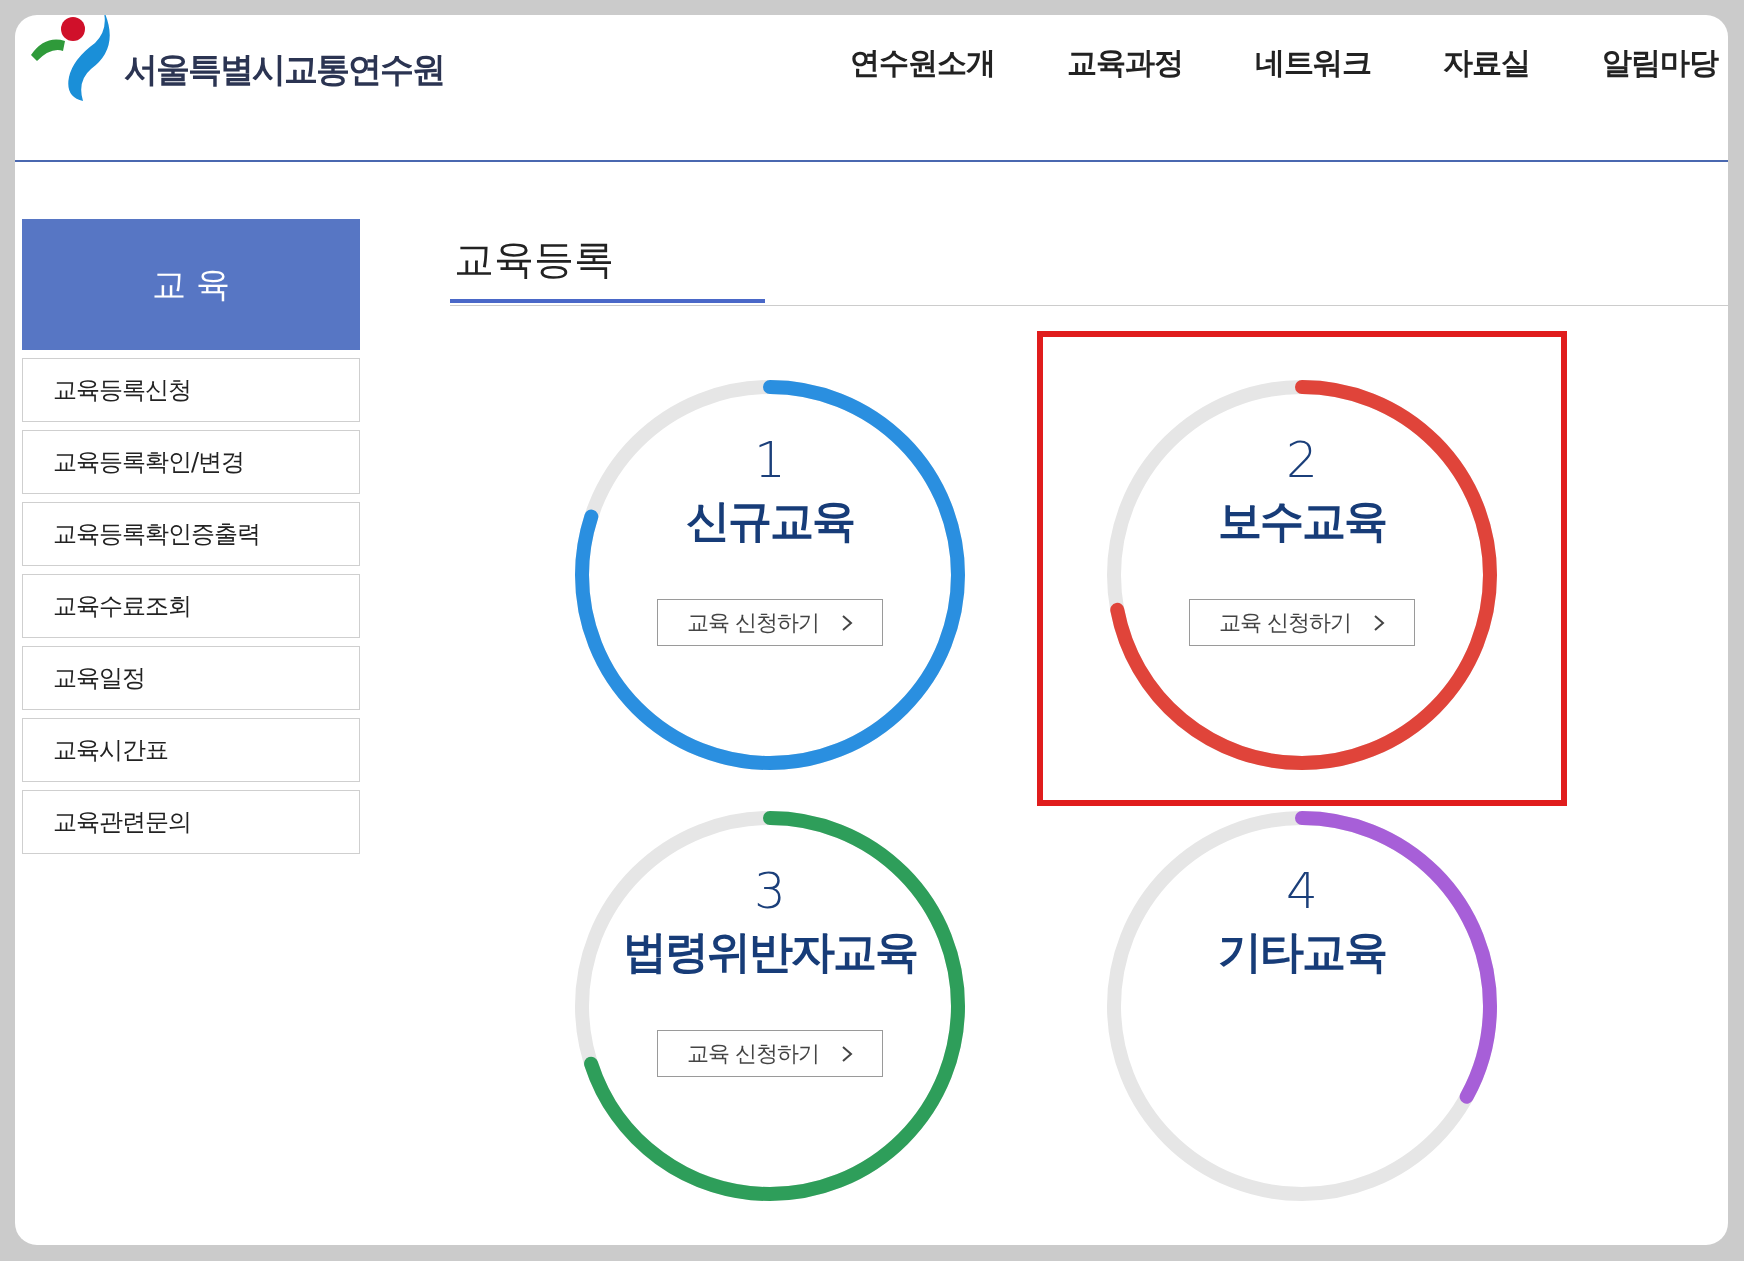  I want to click on section-title: 교육등록, so click(607, 267).